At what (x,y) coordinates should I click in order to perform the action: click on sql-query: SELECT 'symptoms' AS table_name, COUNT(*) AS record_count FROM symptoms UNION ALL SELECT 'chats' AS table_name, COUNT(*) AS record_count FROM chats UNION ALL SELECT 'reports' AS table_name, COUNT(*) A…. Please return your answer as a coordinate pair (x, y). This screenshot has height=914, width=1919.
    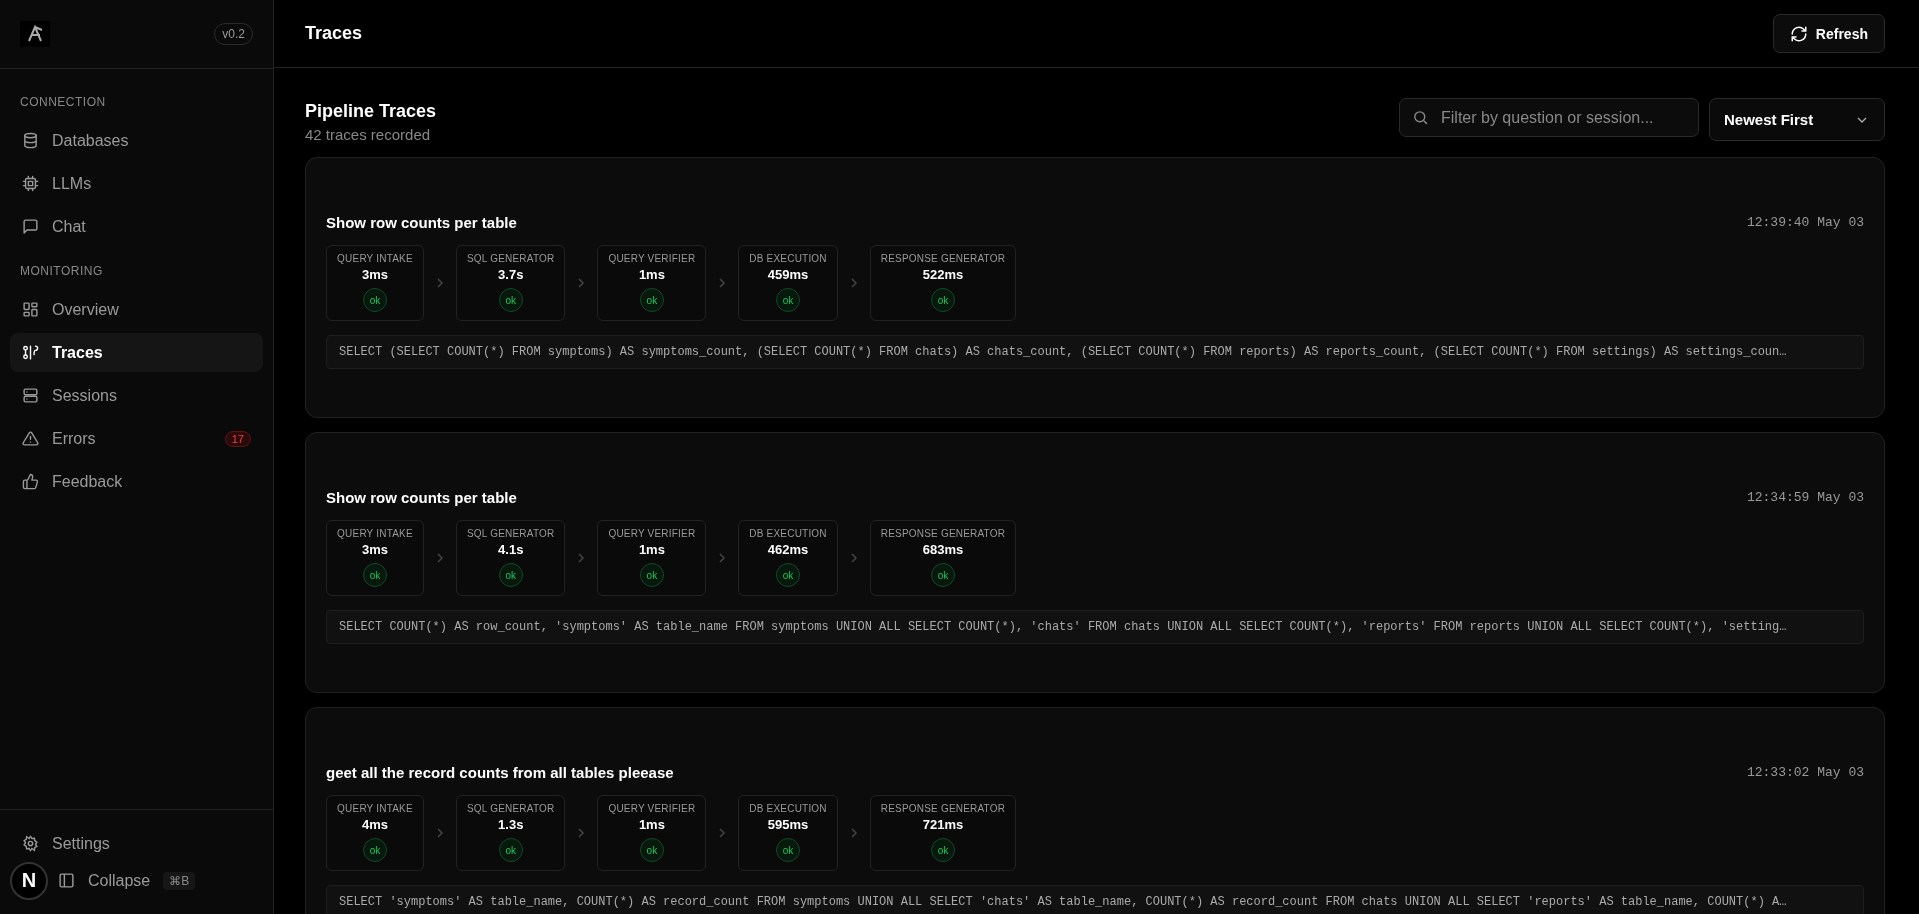
    Looking at the image, I should click on (1095, 899).